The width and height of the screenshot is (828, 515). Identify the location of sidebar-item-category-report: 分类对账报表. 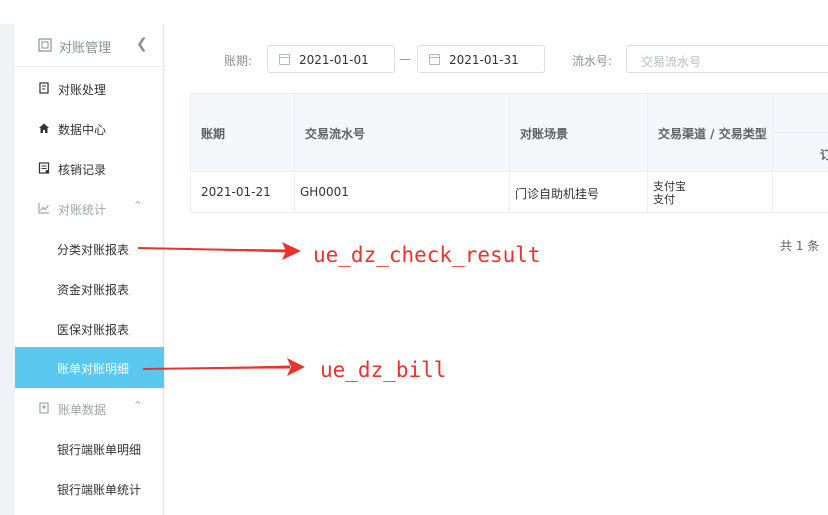
(89, 249).